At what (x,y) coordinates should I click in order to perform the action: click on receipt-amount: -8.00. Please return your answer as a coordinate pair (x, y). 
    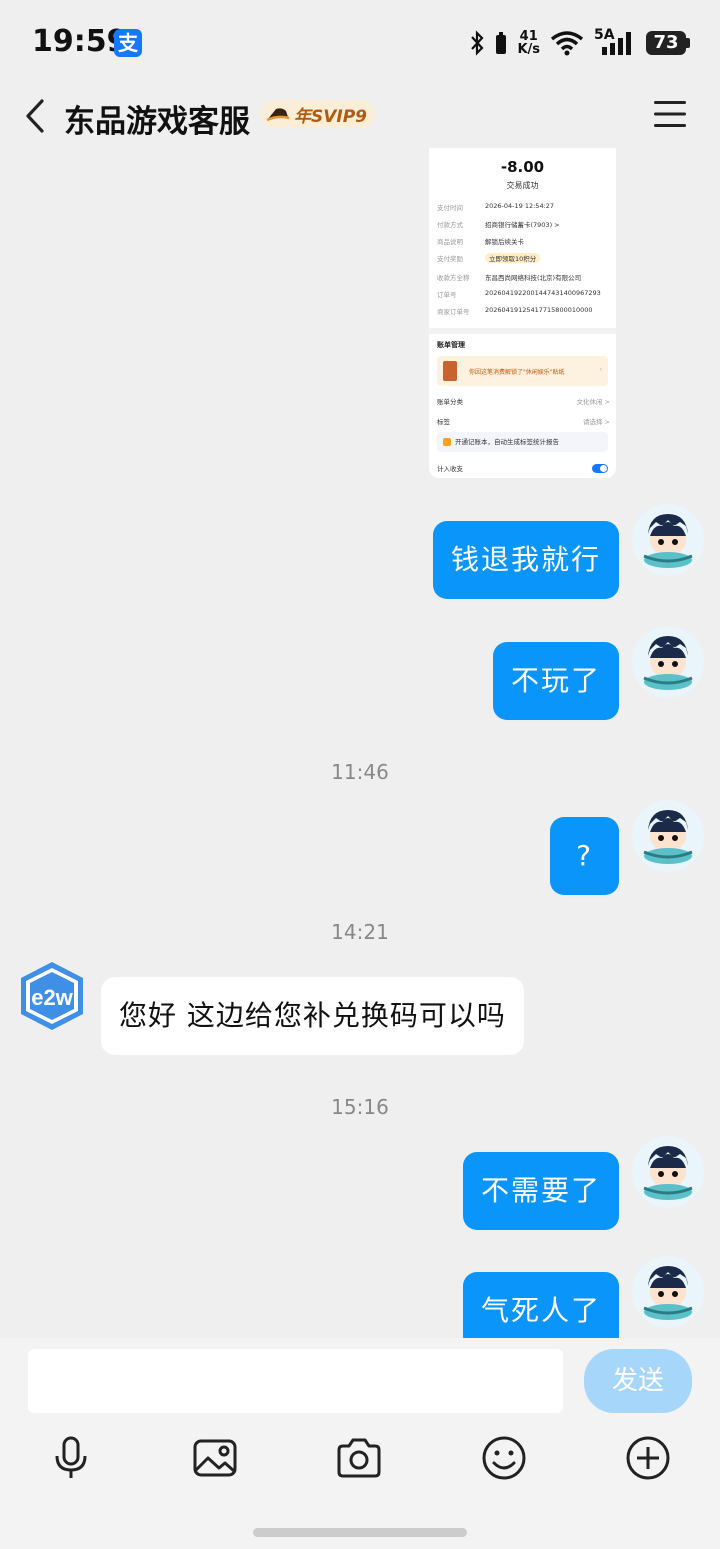
    Looking at the image, I should click on (522, 167).